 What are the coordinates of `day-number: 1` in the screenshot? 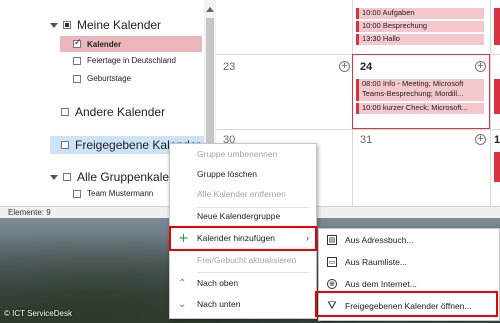 It's located at (497, 140).